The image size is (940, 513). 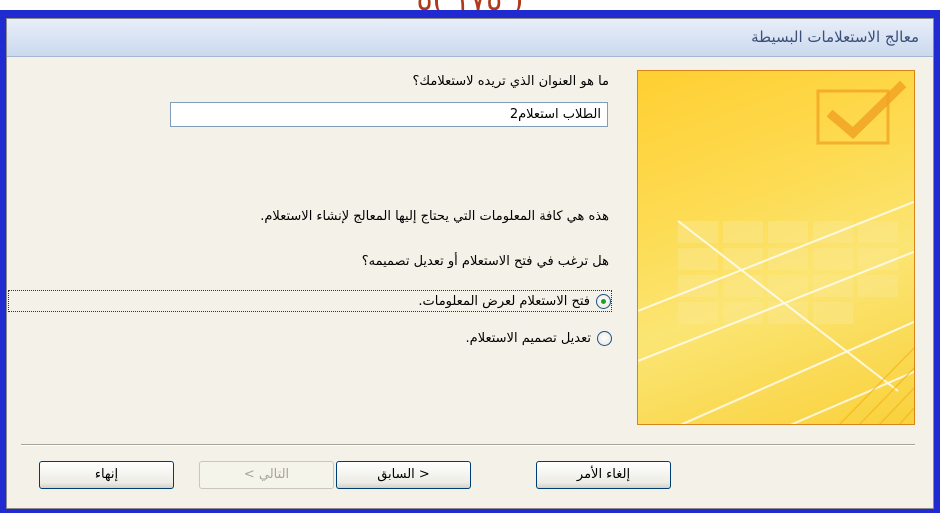 I want to click on cancel-button: إلغاء الأمر, so click(x=603, y=475).